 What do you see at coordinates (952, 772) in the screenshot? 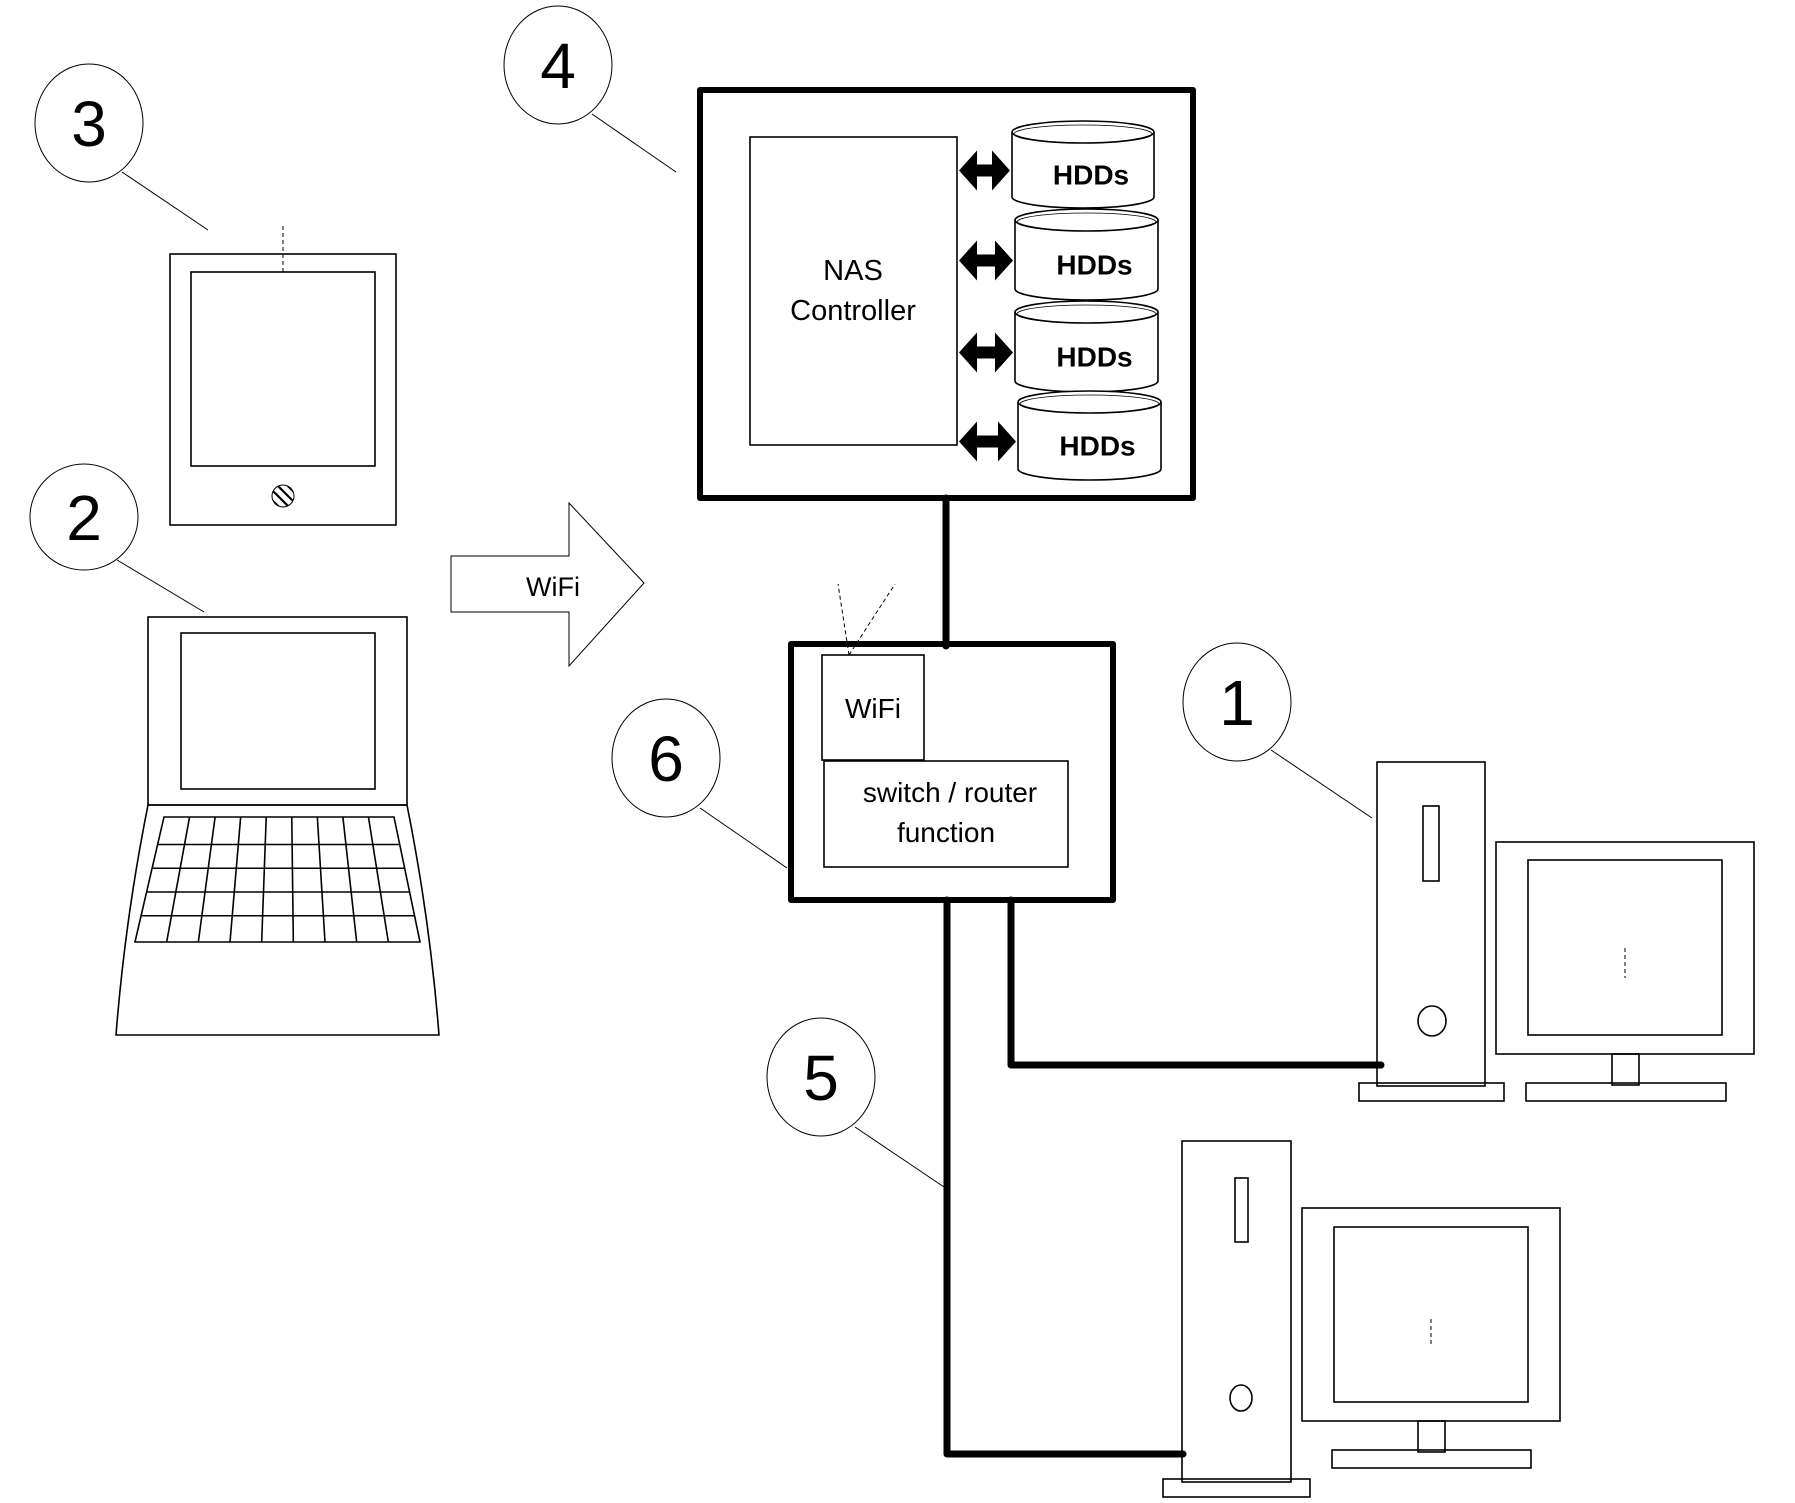
I see `router-enclosure` at bounding box center [952, 772].